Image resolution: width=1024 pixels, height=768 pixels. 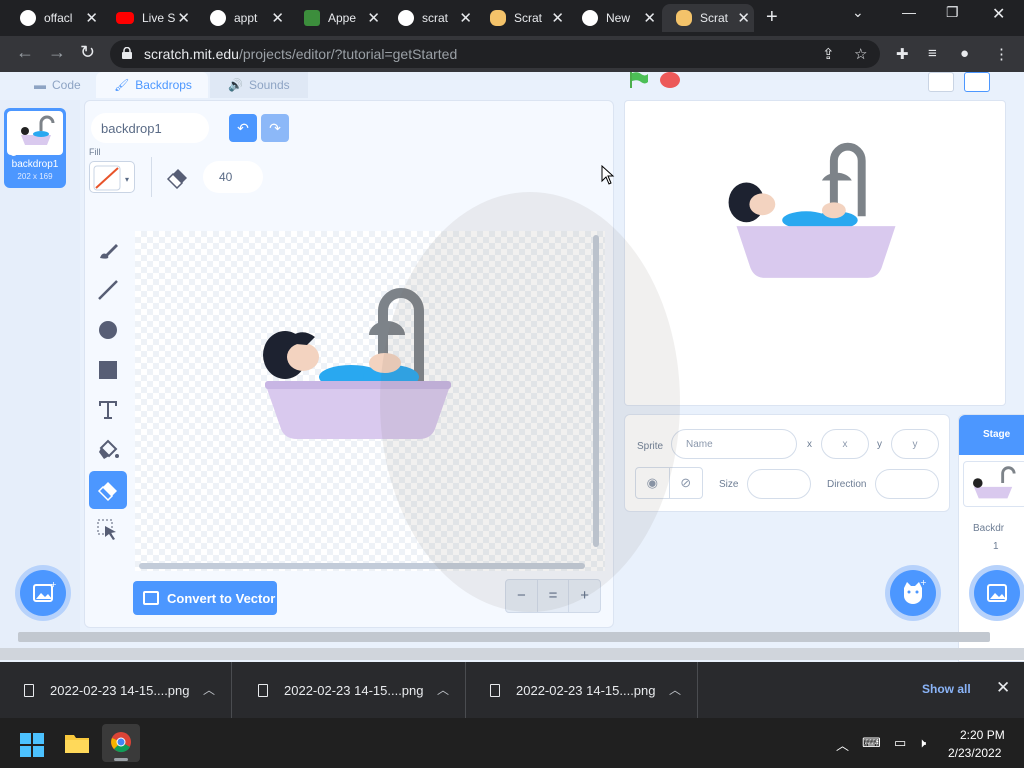 What do you see at coordinates (915, 444) in the screenshot?
I see `y-input: y` at bounding box center [915, 444].